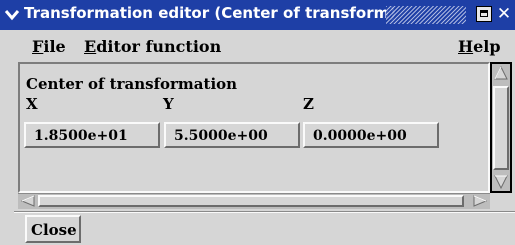 This screenshot has height=245, width=515. I want to click on vertical-scroll-thumb, so click(501, 128).